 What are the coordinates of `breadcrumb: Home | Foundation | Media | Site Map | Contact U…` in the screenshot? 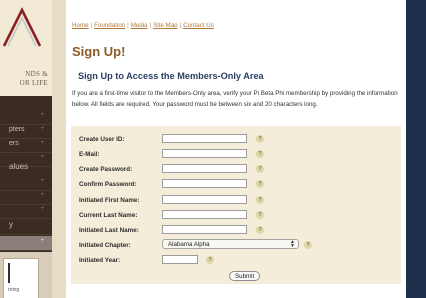 It's located at (143, 25).